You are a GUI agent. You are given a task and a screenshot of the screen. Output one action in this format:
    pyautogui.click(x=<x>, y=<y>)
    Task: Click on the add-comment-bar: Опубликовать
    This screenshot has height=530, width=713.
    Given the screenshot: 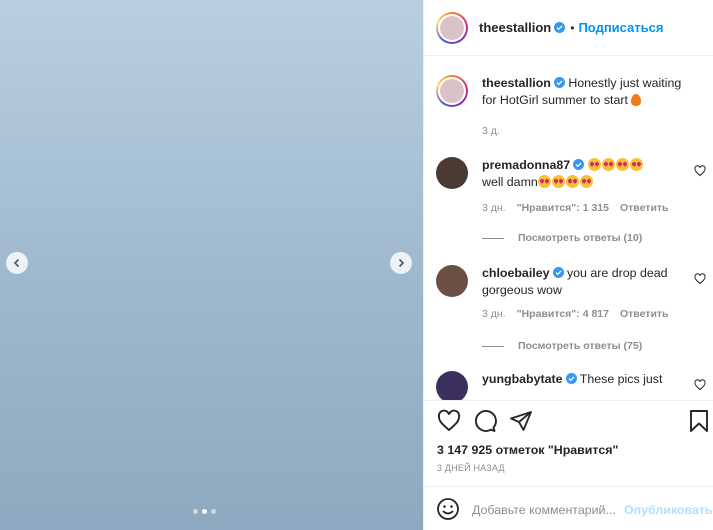 What is the action you would take?
    pyautogui.click(x=568, y=508)
    